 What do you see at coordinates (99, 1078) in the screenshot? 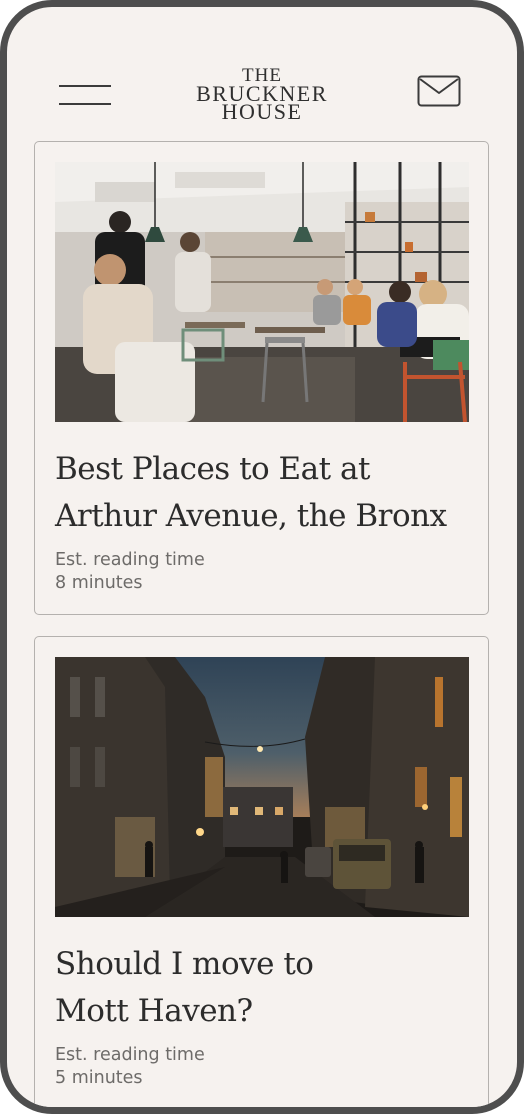
I see `reading-time-value: 5 minutes` at bounding box center [99, 1078].